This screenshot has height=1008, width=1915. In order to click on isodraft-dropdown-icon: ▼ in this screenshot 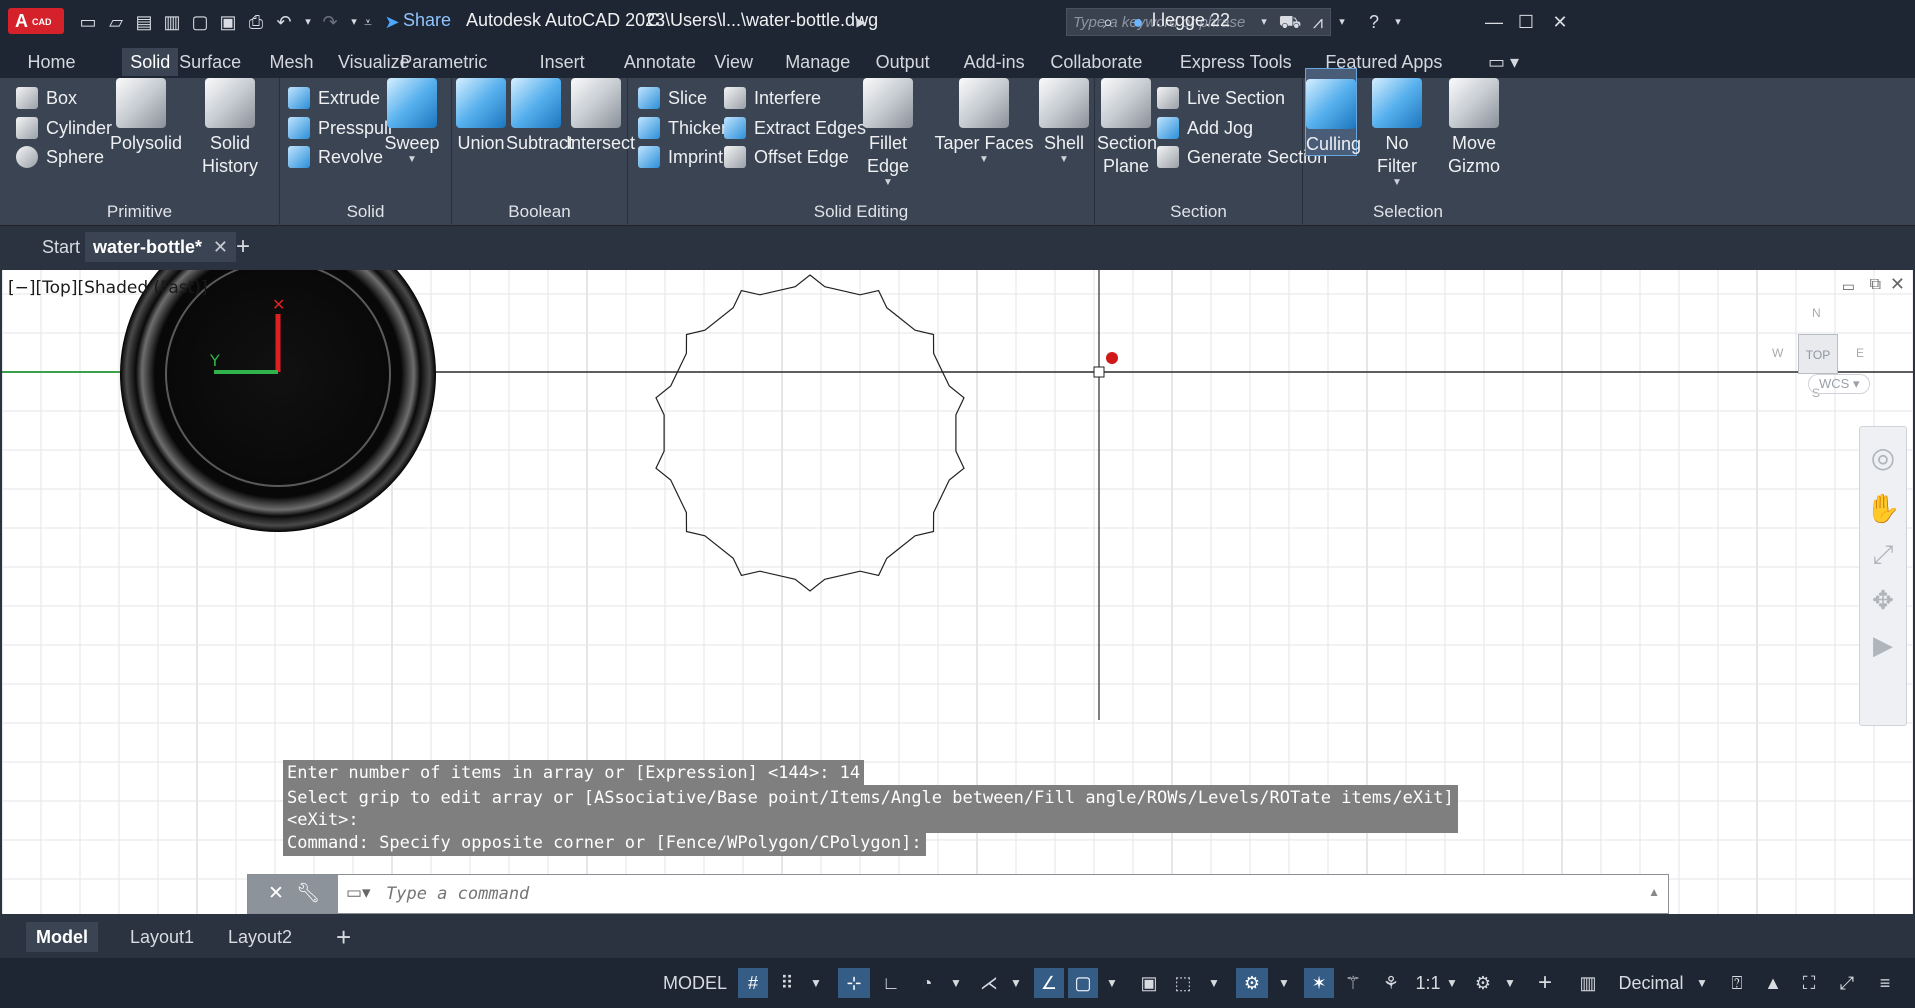, I will do `click(1016, 983)`.